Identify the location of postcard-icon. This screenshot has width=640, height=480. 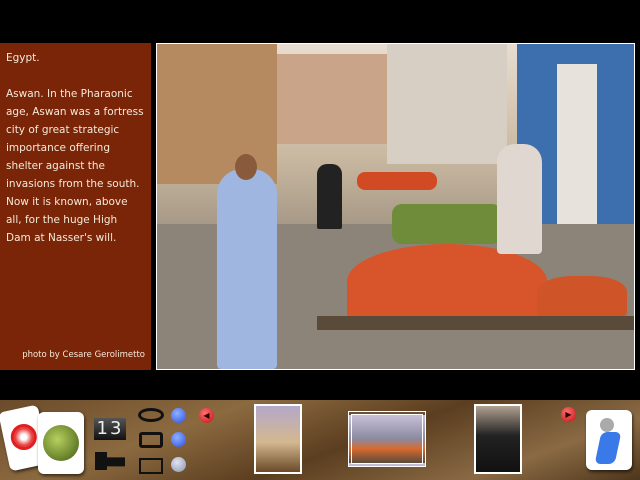
(151, 466).